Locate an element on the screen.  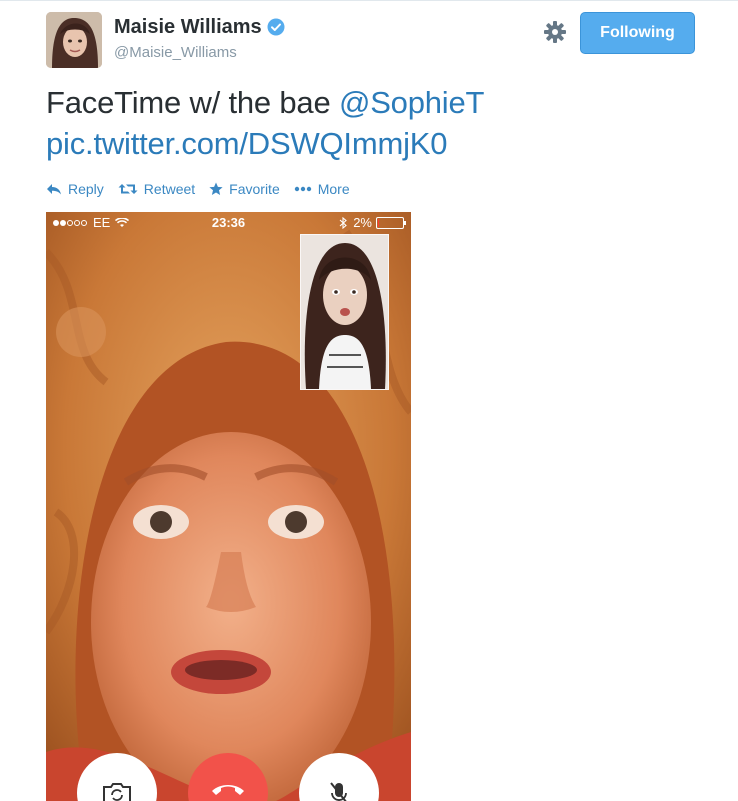
top-divider is located at coordinates (369, 0).